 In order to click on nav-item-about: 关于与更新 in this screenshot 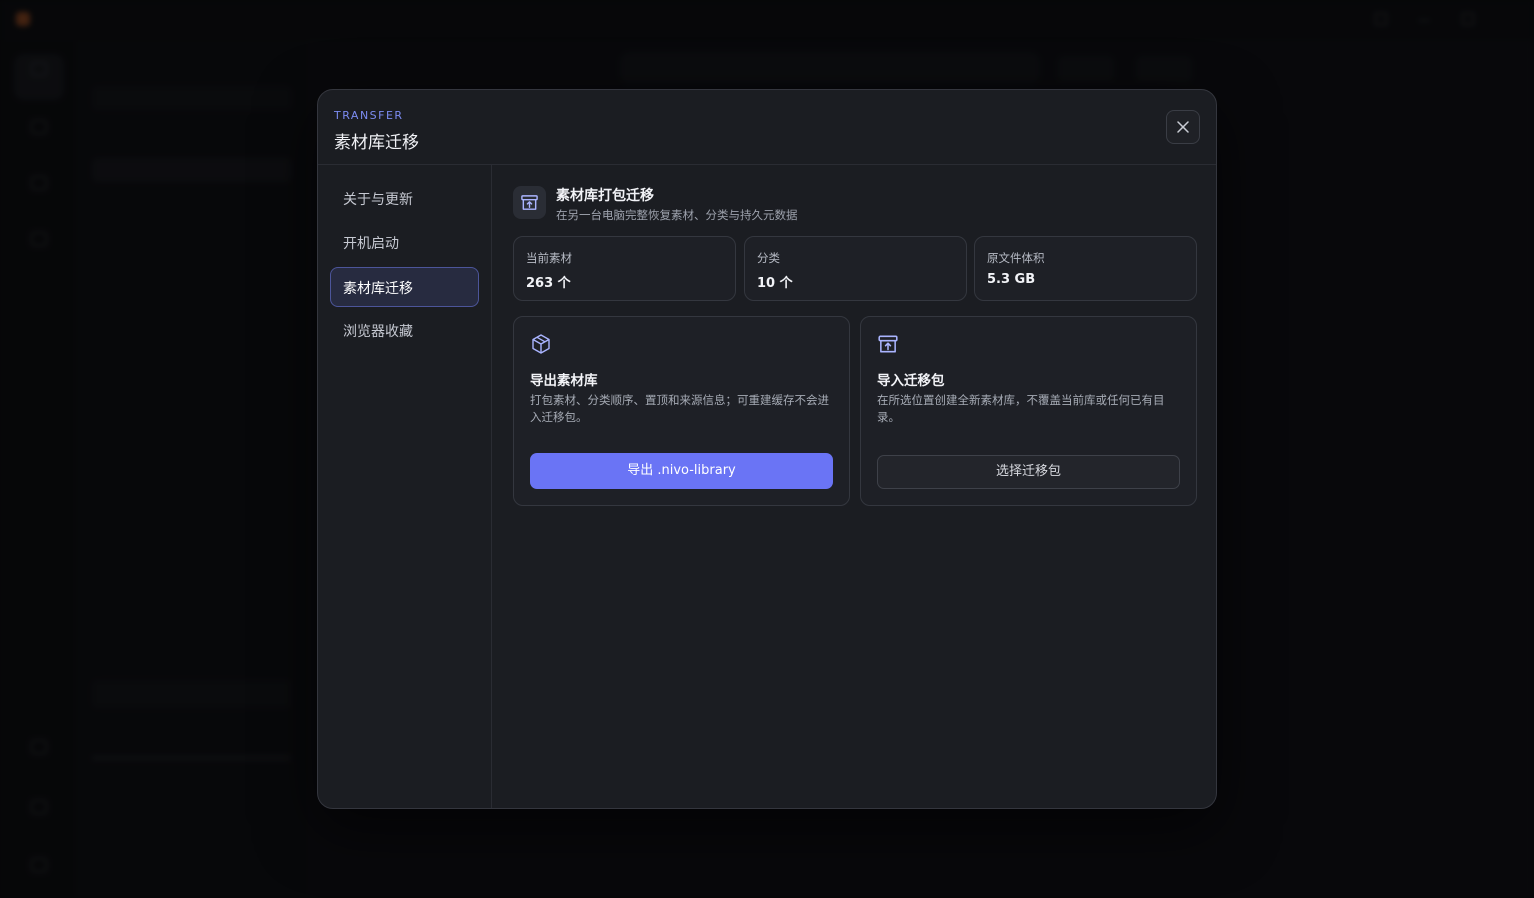, I will do `click(404, 198)`.